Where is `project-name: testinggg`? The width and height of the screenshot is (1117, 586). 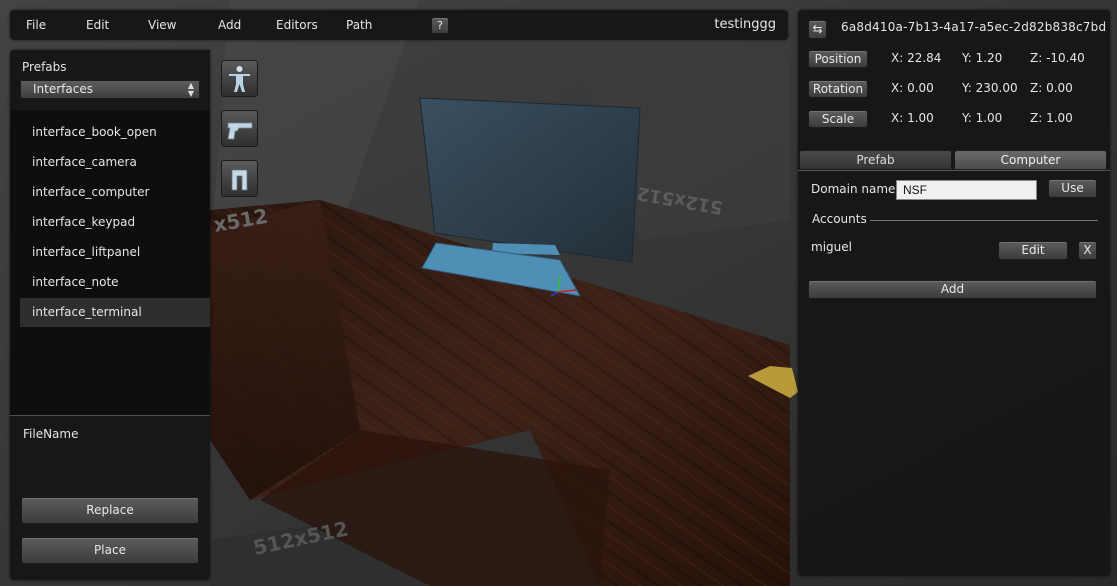
project-name: testinggg is located at coordinates (745, 24).